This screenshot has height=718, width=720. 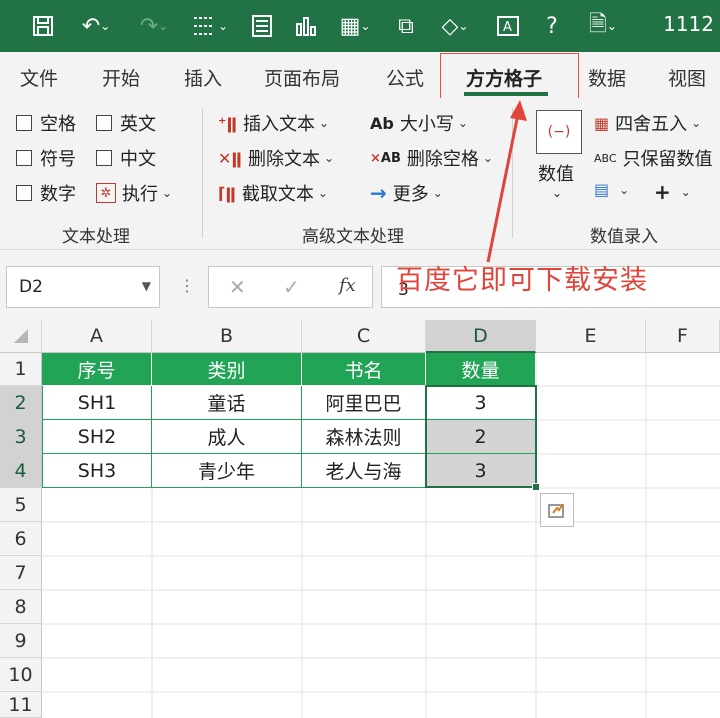 I want to click on extract-text-button: ⌈ǁ 截取文本 ⌄, so click(x=273, y=193).